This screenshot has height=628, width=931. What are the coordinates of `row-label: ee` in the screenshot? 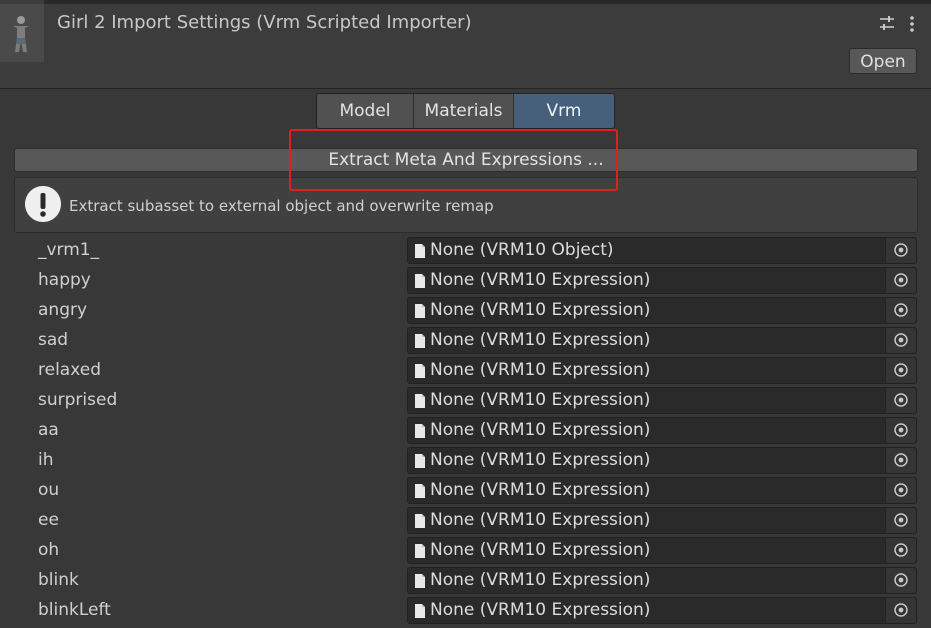 It's located at (48, 520).